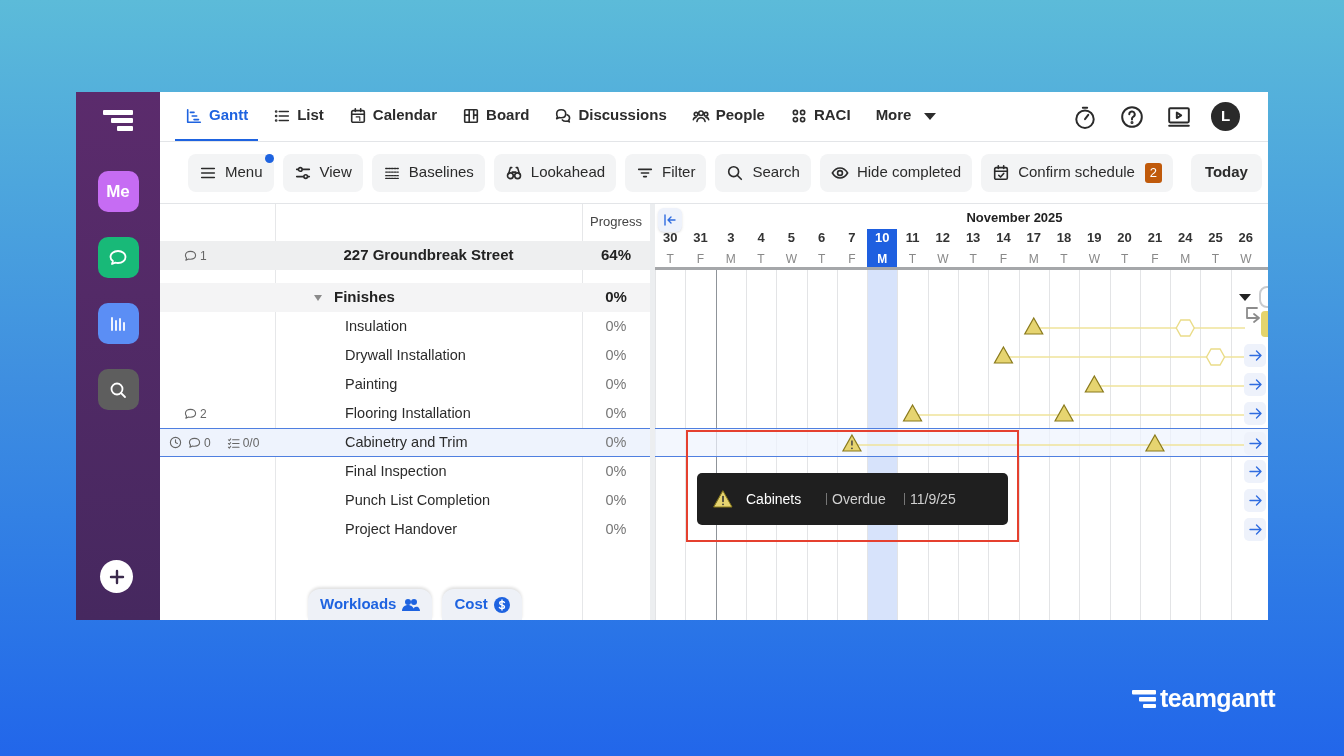 The image size is (1344, 756). What do you see at coordinates (298, 116) in the screenshot?
I see `nav-tab: List` at bounding box center [298, 116].